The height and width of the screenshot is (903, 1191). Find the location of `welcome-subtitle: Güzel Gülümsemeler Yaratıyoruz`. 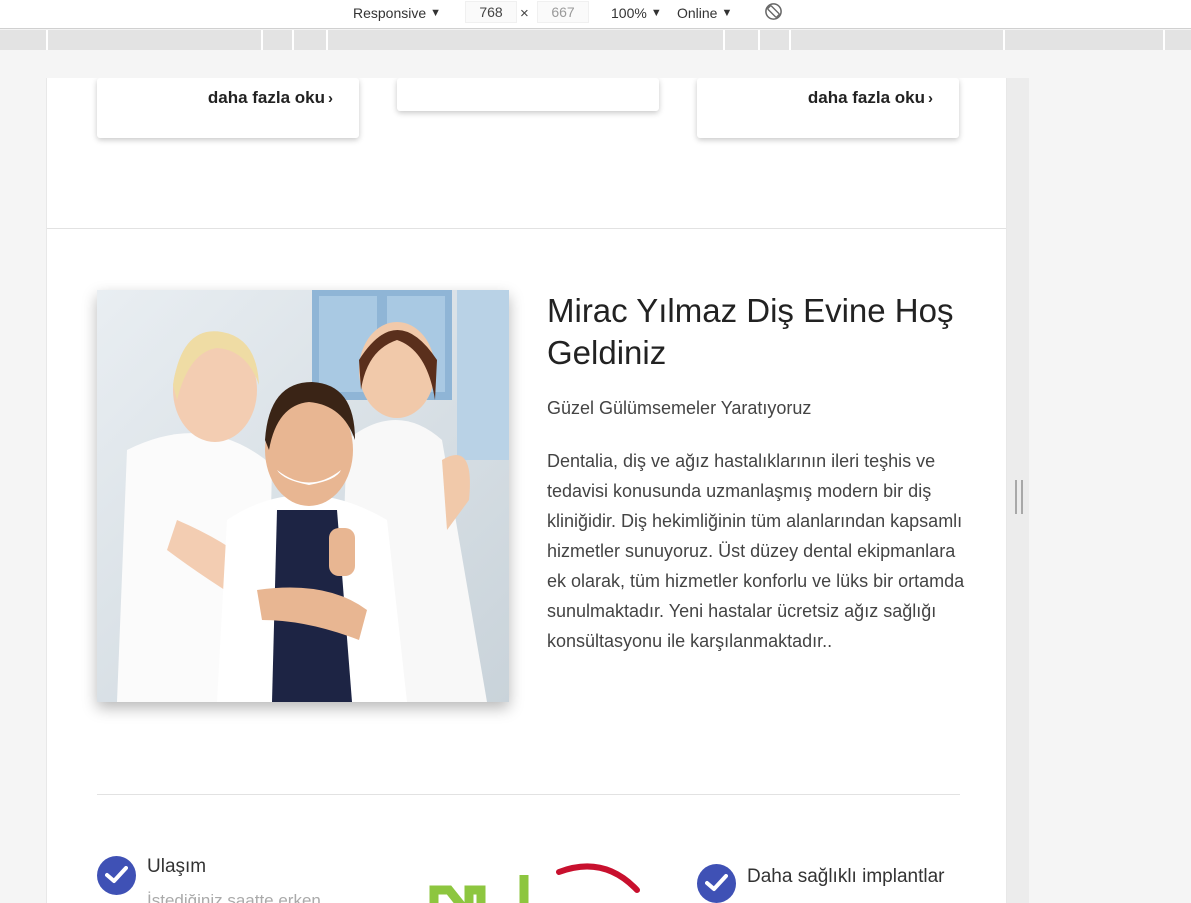

welcome-subtitle: Güzel Gülümsemeler Yaratıyoruz is located at coordinates (679, 408).